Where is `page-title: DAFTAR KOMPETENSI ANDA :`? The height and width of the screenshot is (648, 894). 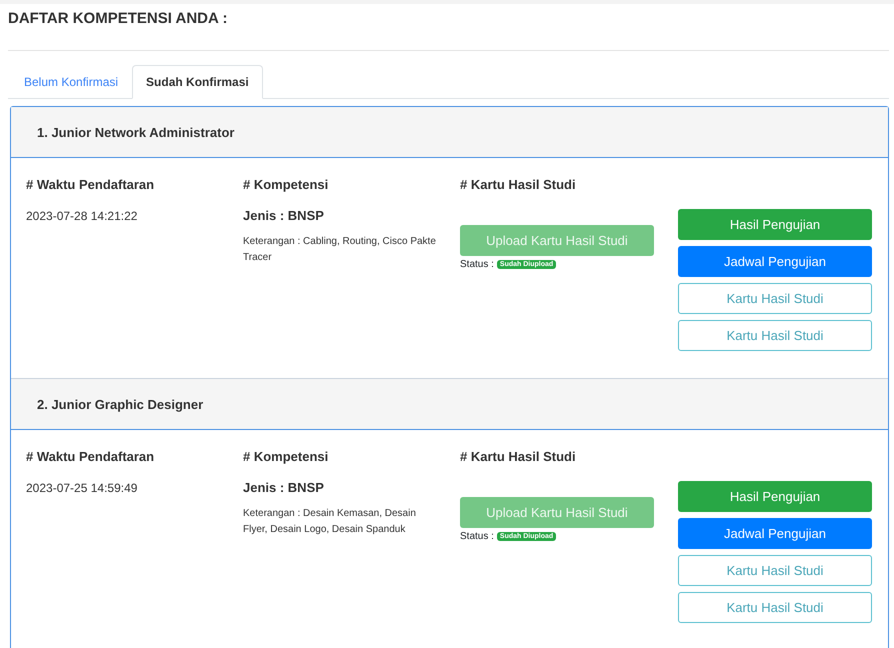 page-title: DAFTAR KOMPETENSI ANDA : is located at coordinates (118, 19).